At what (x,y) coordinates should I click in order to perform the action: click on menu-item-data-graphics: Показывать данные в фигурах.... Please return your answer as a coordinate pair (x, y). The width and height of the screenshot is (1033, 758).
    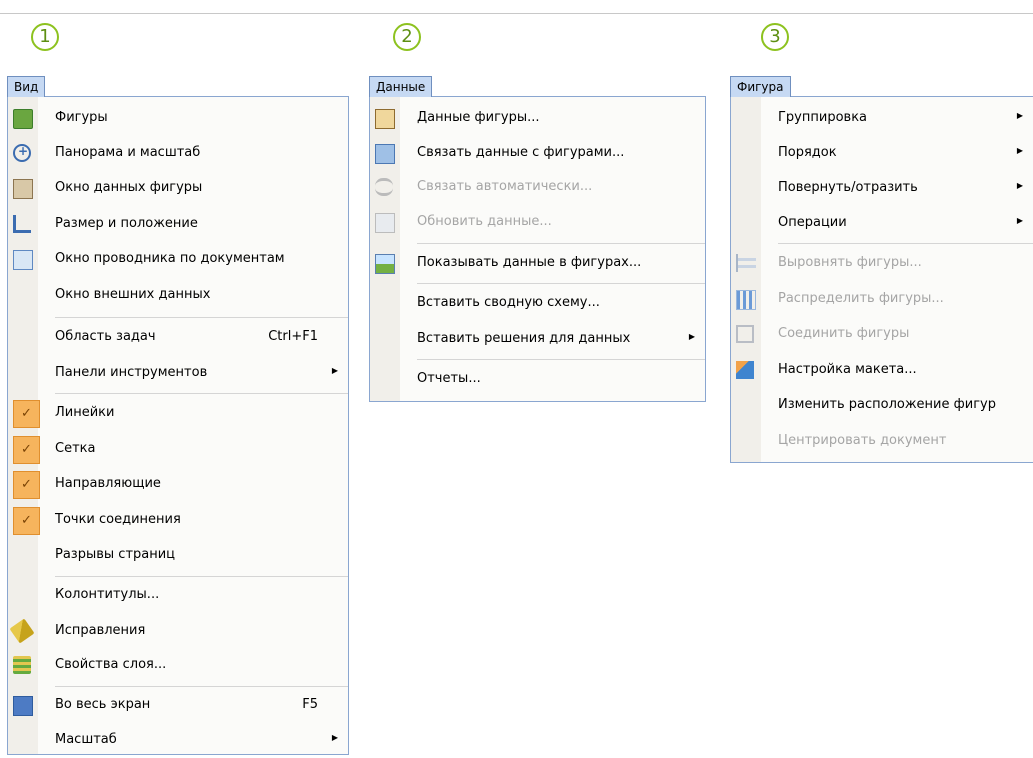
    Looking at the image, I should click on (537, 263).